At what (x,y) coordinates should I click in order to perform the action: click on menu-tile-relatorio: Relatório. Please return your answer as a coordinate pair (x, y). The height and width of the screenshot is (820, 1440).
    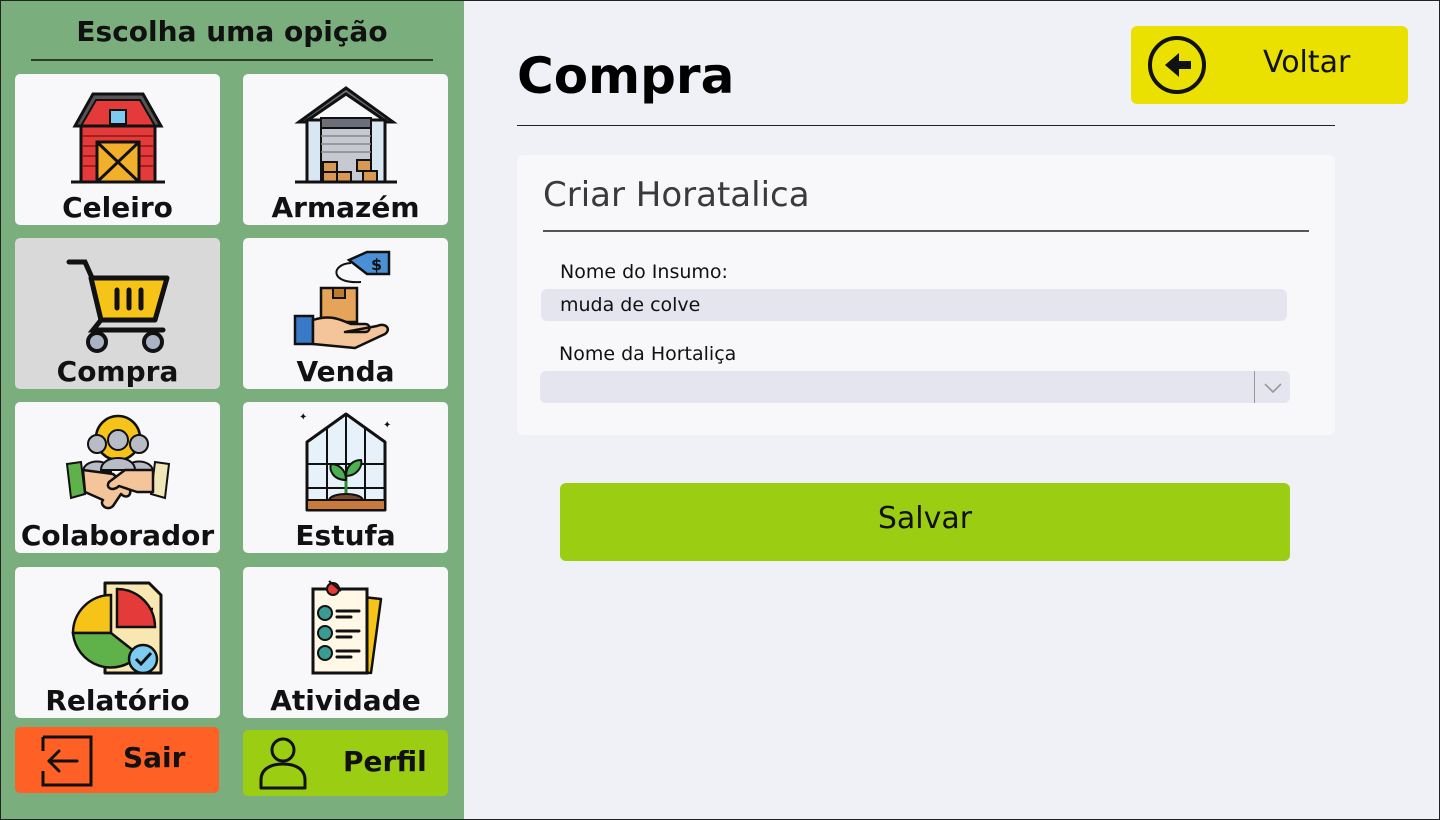
    Looking at the image, I should click on (117, 642).